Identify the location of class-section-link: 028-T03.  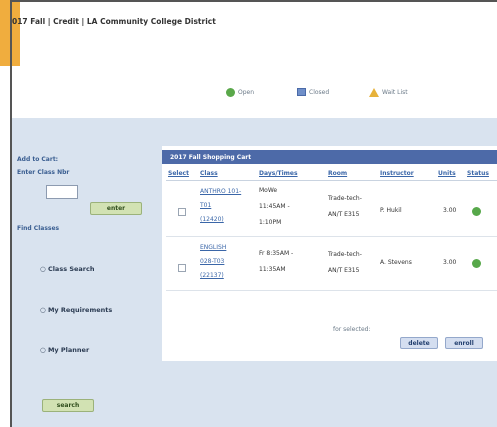
(212, 262).